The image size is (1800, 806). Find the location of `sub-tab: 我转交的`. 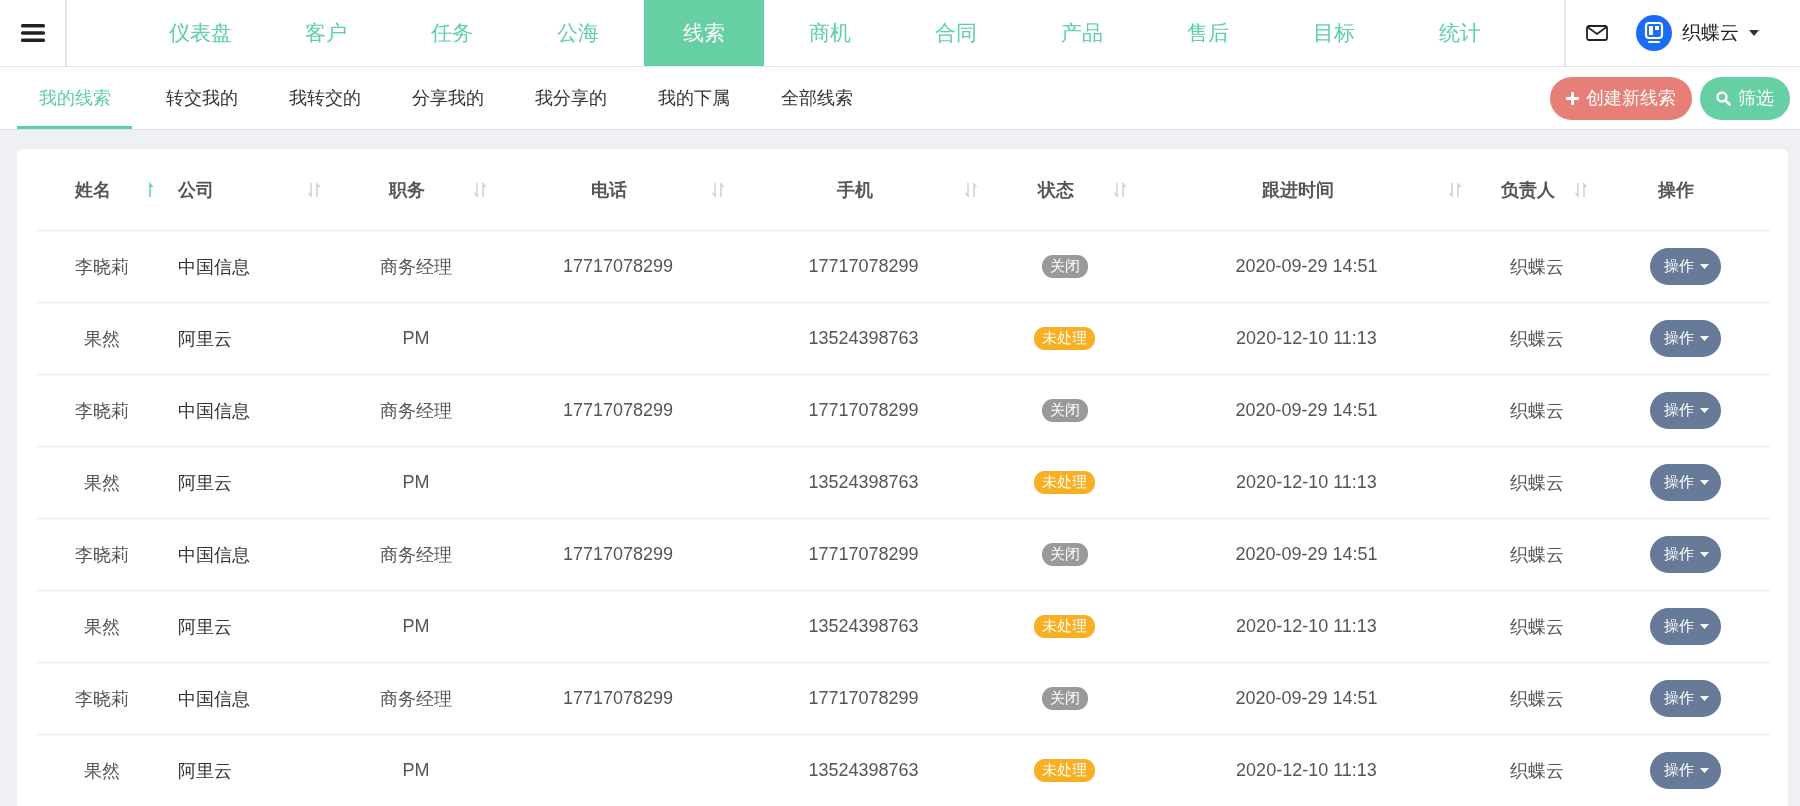

sub-tab: 我转交的 is located at coordinates (324, 98).